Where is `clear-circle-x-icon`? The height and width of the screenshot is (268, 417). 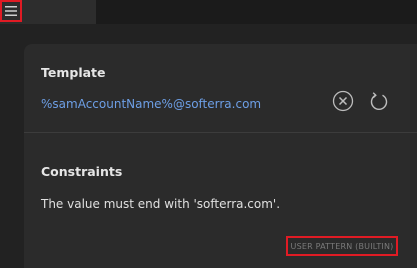 clear-circle-x-icon is located at coordinates (343, 103).